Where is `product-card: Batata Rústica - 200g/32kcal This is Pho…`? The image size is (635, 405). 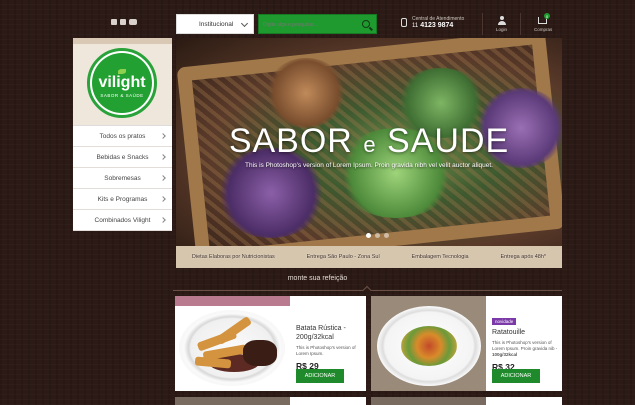 product-card: Batata Rústica - 200g/32kcal This is Pho… is located at coordinates (270, 343).